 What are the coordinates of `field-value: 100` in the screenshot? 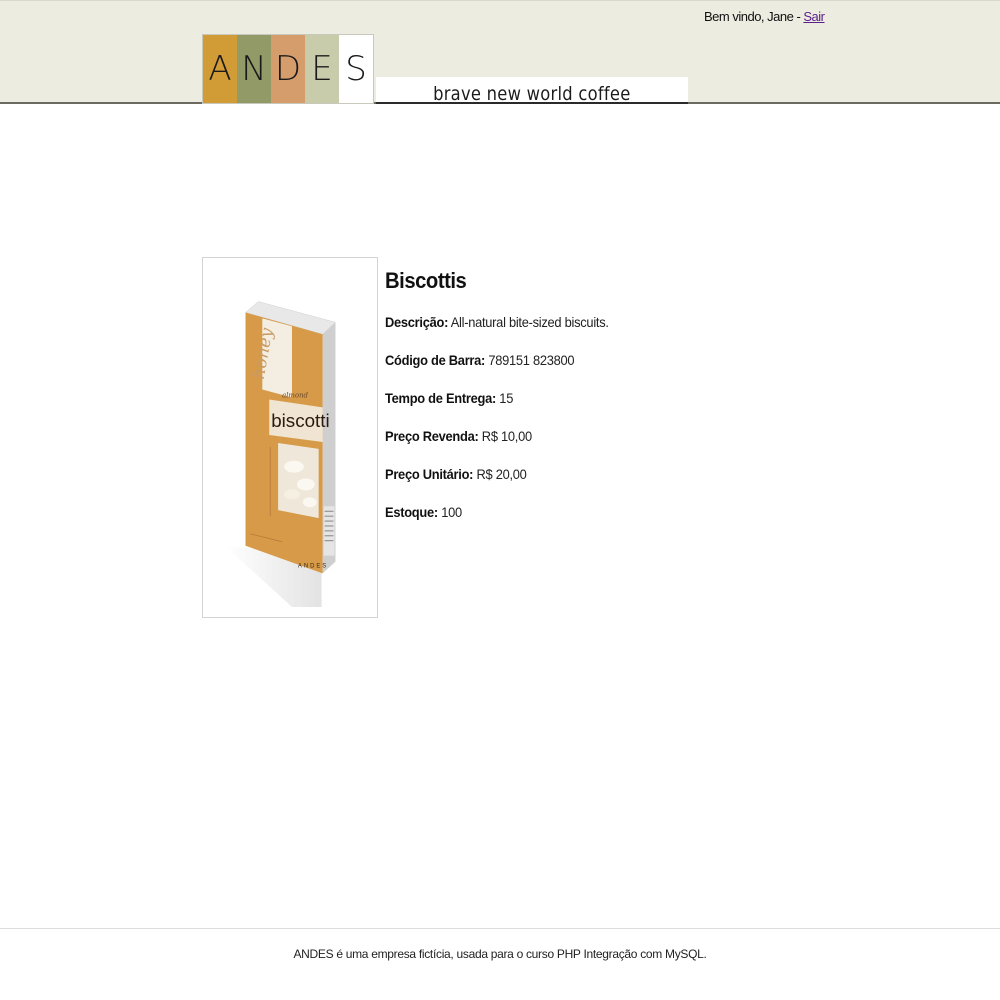 It's located at (451, 512).